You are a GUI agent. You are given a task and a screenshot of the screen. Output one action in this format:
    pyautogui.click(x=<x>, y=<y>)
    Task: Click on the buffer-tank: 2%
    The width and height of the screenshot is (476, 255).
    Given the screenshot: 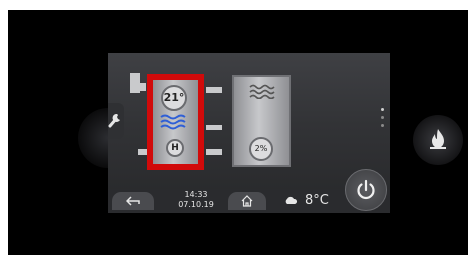 What is the action you would take?
    pyautogui.click(x=261, y=121)
    